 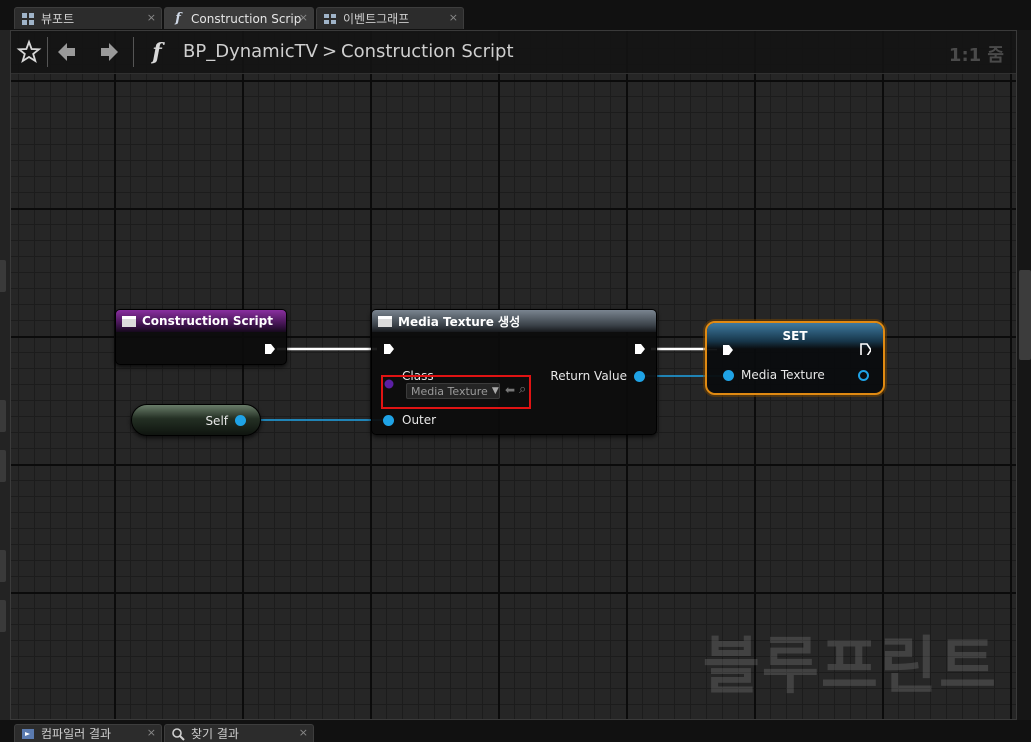 What do you see at coordinates (201, 337) in the screenshot?
I see `construction-script-node: Construction Script` at bounding box center [201, 337].